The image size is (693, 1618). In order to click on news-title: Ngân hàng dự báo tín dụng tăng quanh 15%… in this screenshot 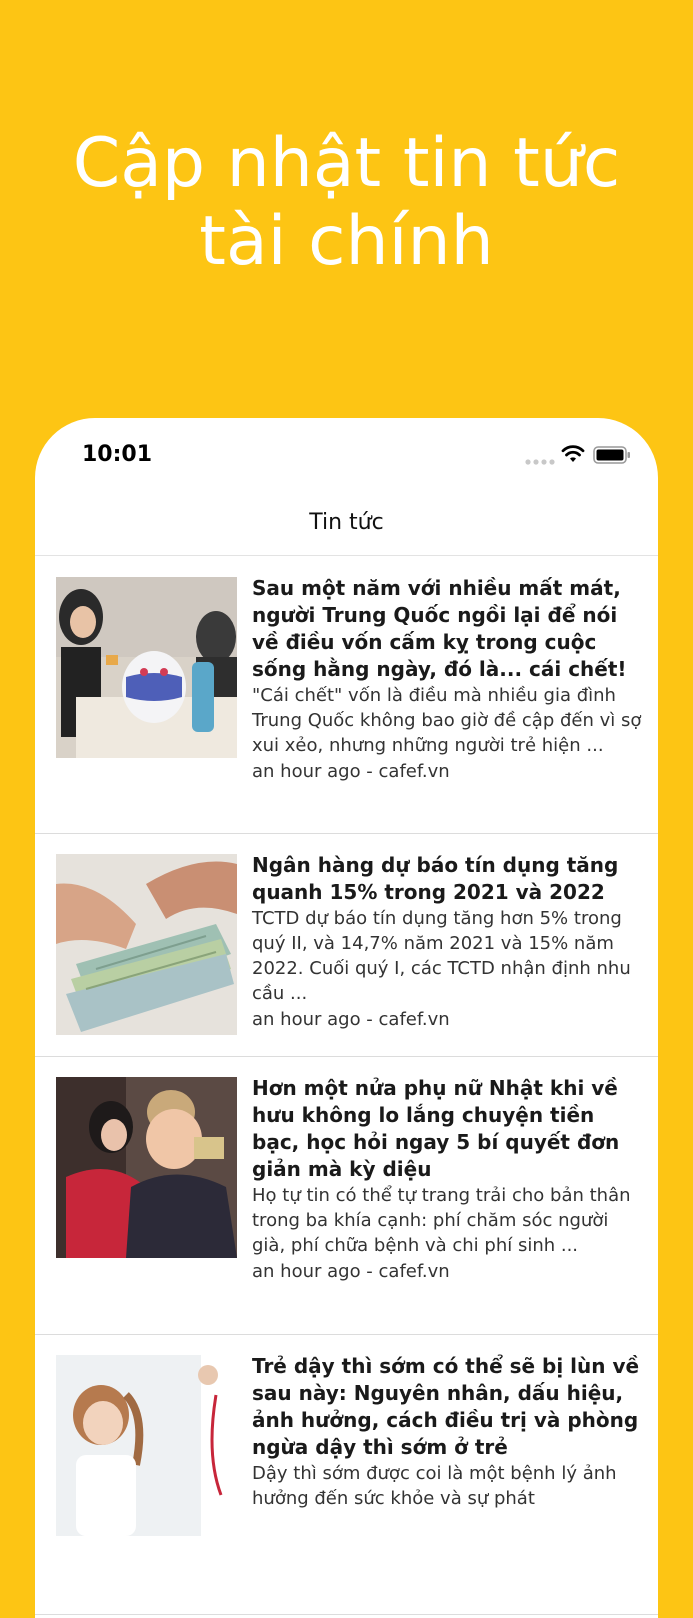, I will do `click(435, 878)`.